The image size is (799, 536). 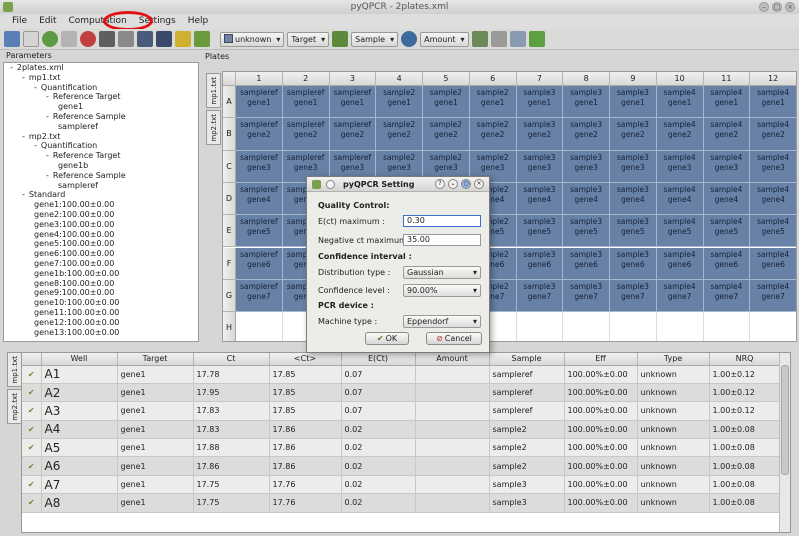 What do you see at coordinates (14, 406) in the screenshot?
I see `table-tab-mp2: mp2.txt` at bounding box center [14, 406].